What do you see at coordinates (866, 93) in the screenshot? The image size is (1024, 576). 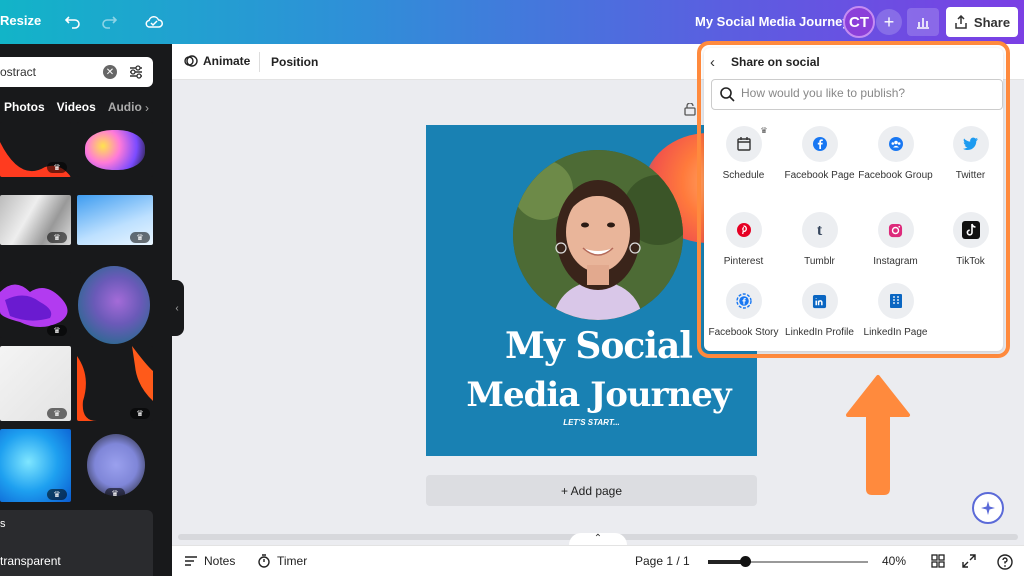 I see `publish-search-input` at bounding box center [866, 93].